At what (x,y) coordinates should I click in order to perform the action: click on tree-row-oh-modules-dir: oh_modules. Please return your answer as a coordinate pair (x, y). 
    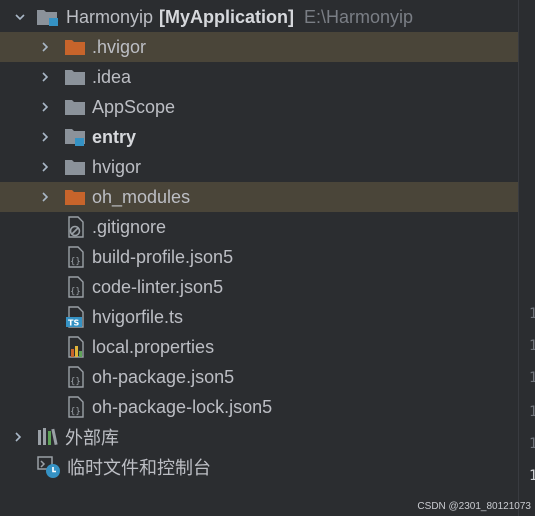
    Looking at the image, I should click on (259, 197).